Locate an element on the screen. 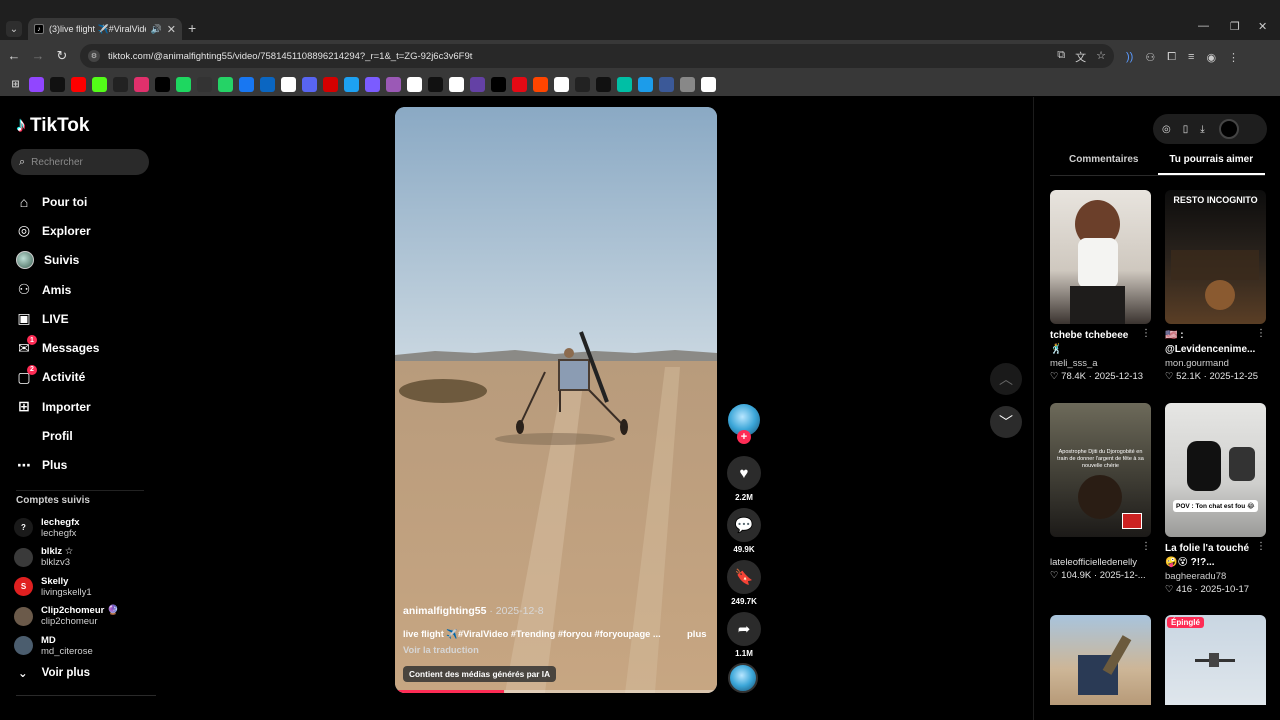 Image resolution: width=1280 pixels, height=720 pixels. suggested-video-card: Épinglé is located at coordinates (1215, 660).